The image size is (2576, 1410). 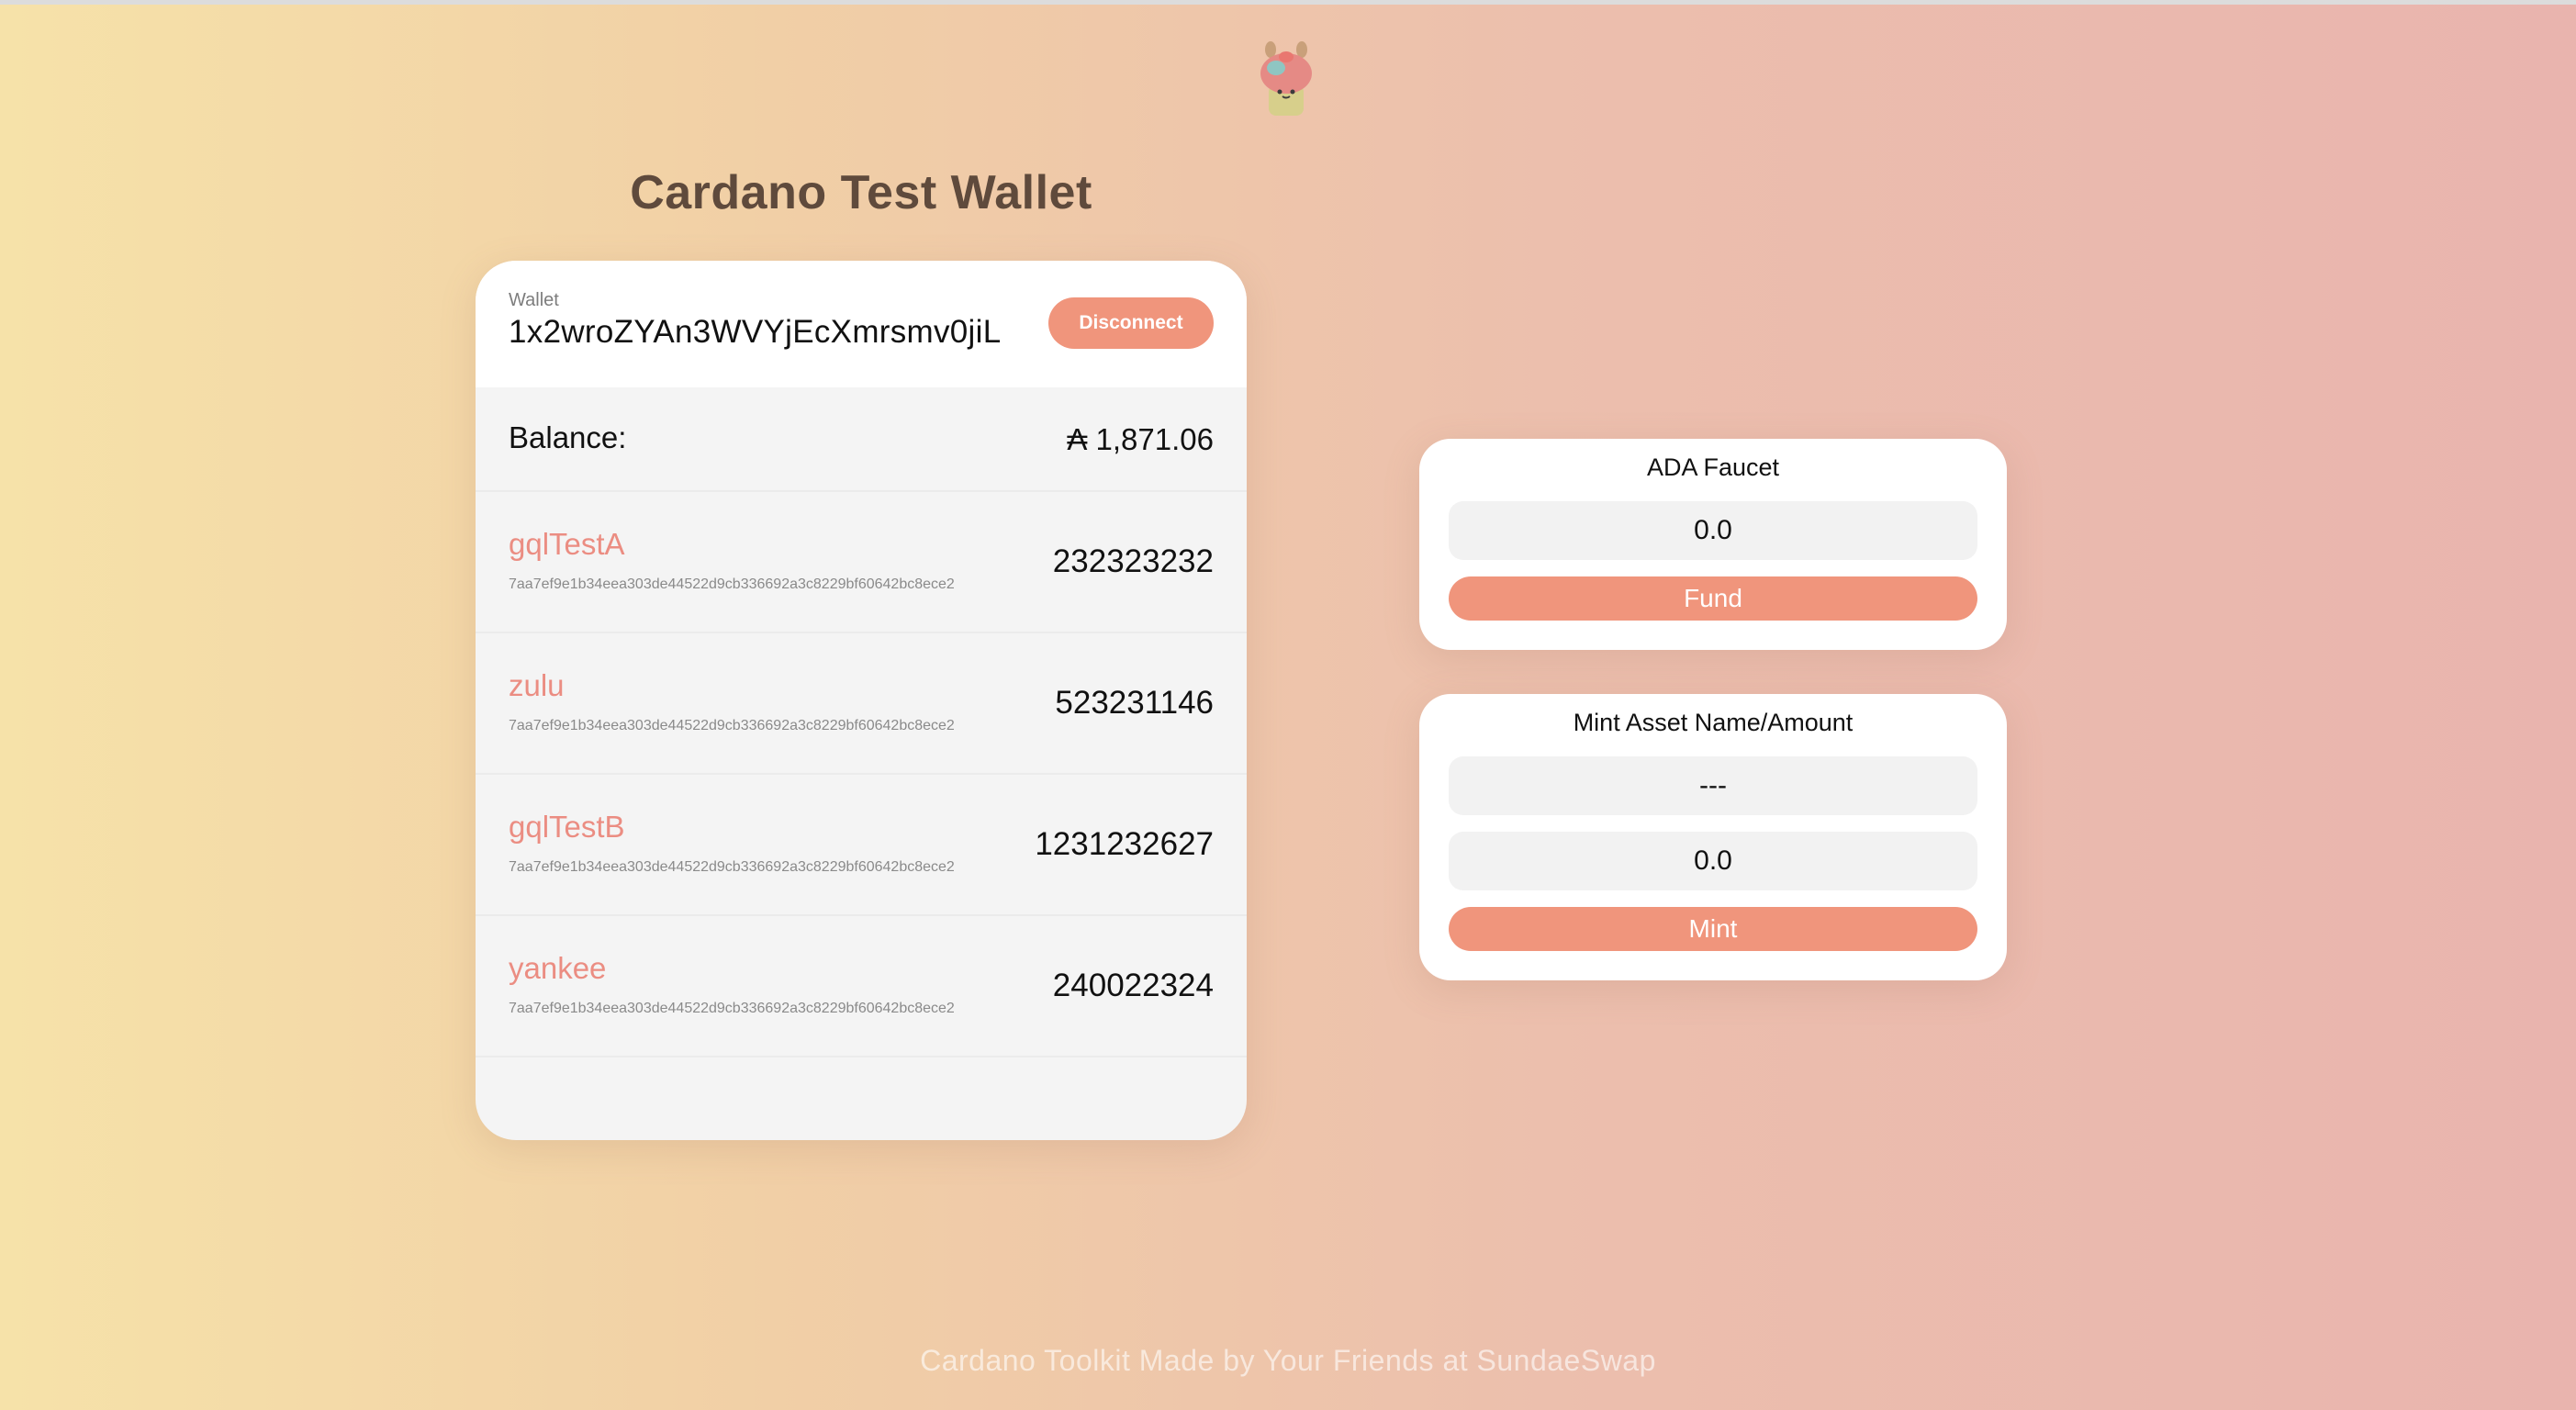 I want to click on asset-amount: 232323232, so click(x=1133, y=561).